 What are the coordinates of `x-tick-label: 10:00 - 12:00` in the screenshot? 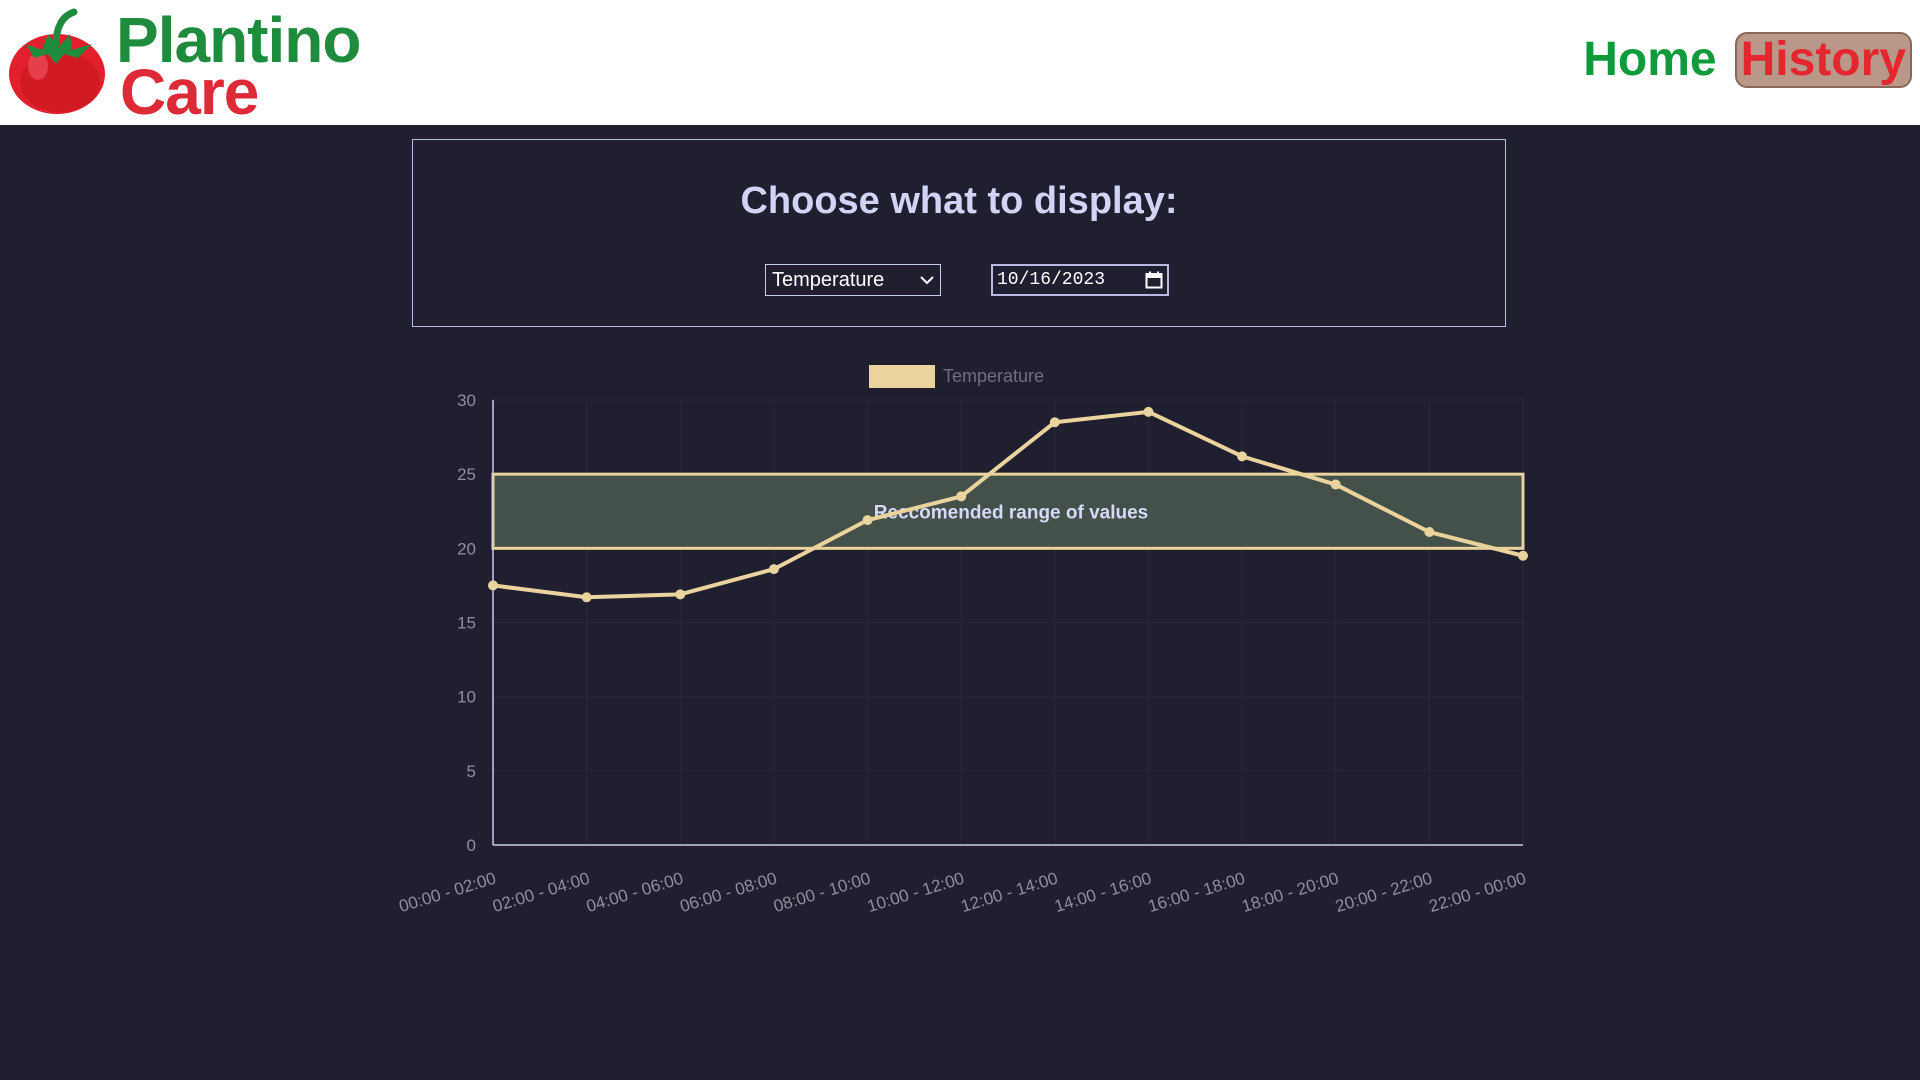 It's located at (915, 892).